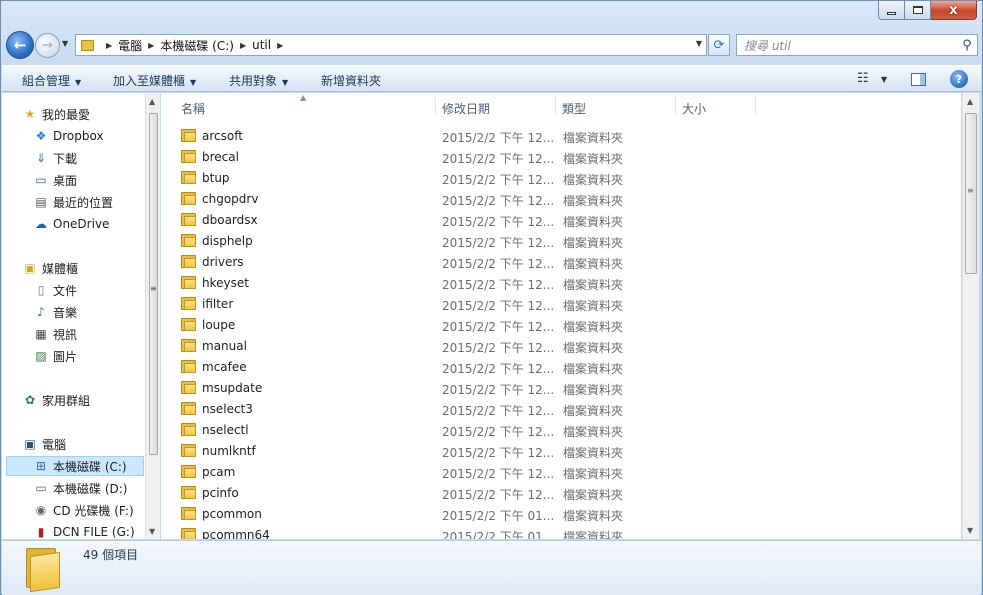 The height and width of the screenshot is (595, 983). I want to click on nav-drive-f: ◉ CD 光碟機 (F:), so click(83, 510).